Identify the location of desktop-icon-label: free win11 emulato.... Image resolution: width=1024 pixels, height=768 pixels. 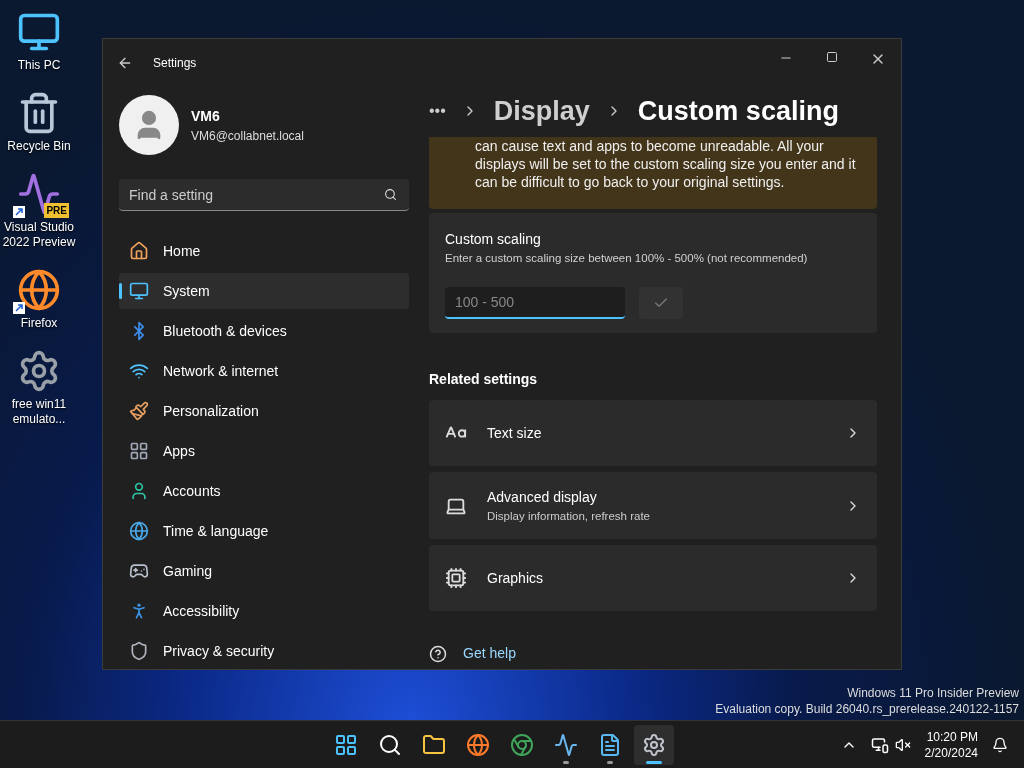
(39, 412).